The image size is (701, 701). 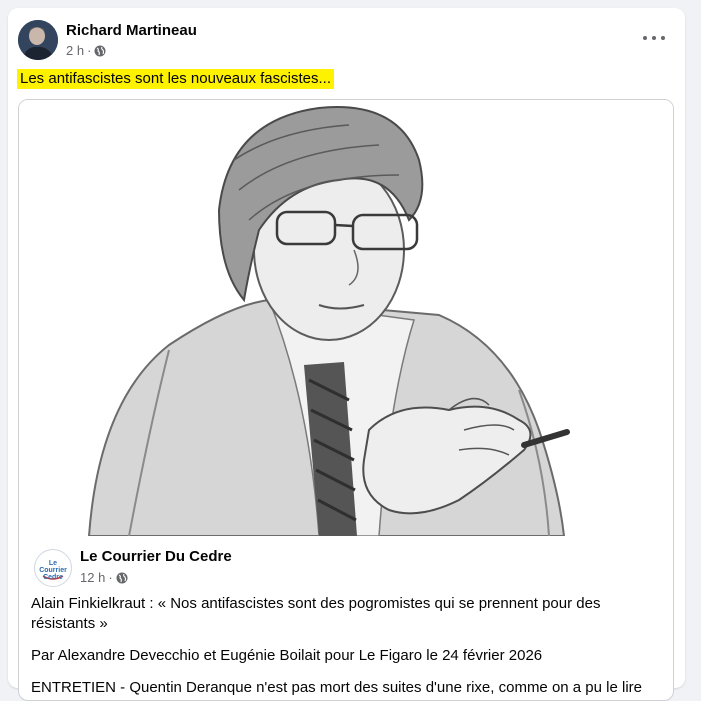 What do you see at coordinates (75, 50) in the screenshot?
I see `post-time: 2 h` at bounding box center [75, 50].